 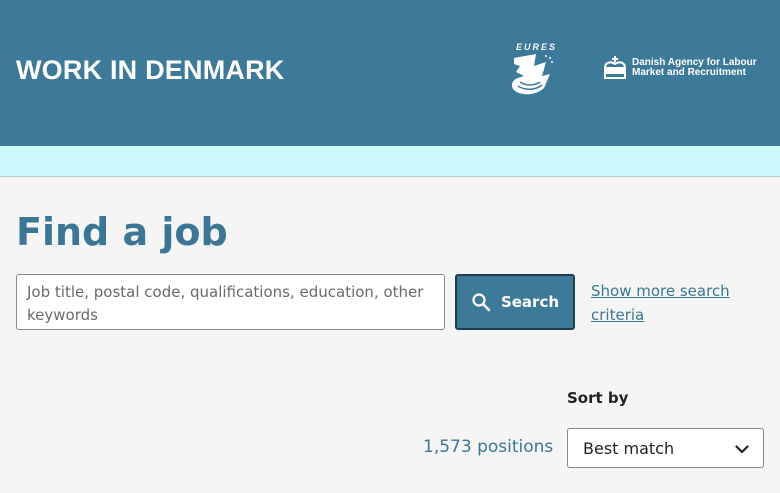 What do you see at coordinates (742, 448) in the screenshot?
I see `chevron-down-icon` at bounding box center [742, 448].